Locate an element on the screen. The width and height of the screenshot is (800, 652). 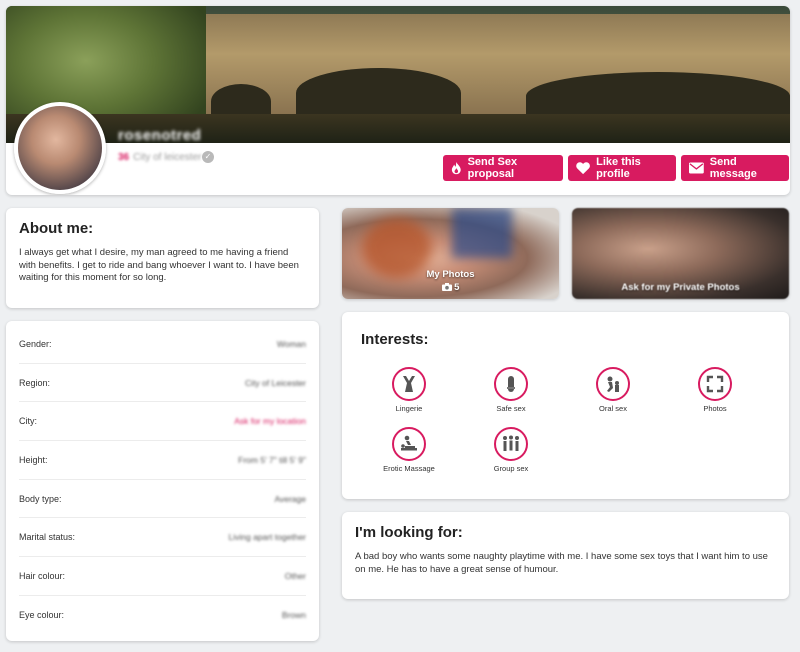
send-proposal-button: Send Sex proposal is located at coordinates (503, 168).